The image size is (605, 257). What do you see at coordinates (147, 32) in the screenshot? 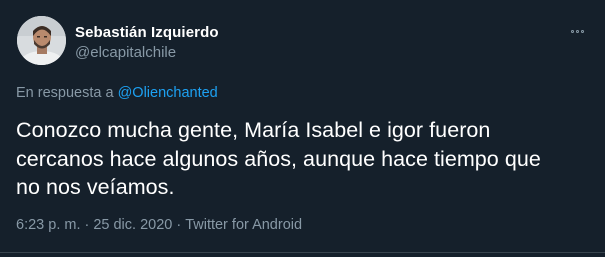
I see `author-name: Sebastián Izquierdo` at bounding box center [147, 32].